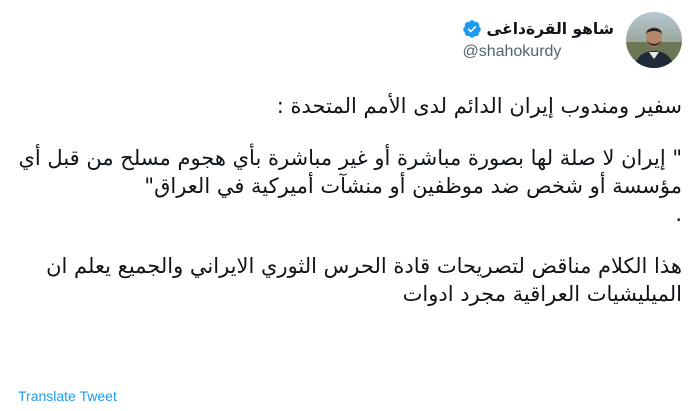  I want to click on avatar, so click(654, 40).